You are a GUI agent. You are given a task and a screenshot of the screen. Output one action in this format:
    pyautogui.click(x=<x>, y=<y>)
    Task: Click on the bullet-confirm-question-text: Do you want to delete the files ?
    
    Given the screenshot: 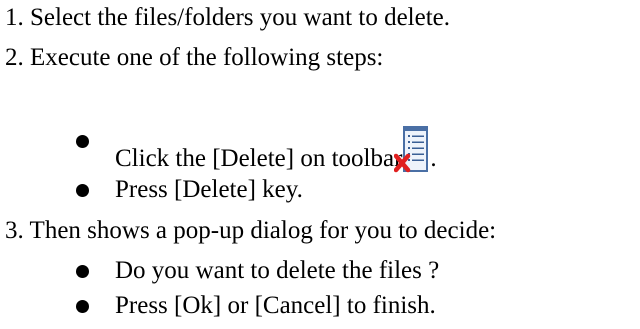 What is the action you would take?
    pyautogui.click(x=277, y=270)
    